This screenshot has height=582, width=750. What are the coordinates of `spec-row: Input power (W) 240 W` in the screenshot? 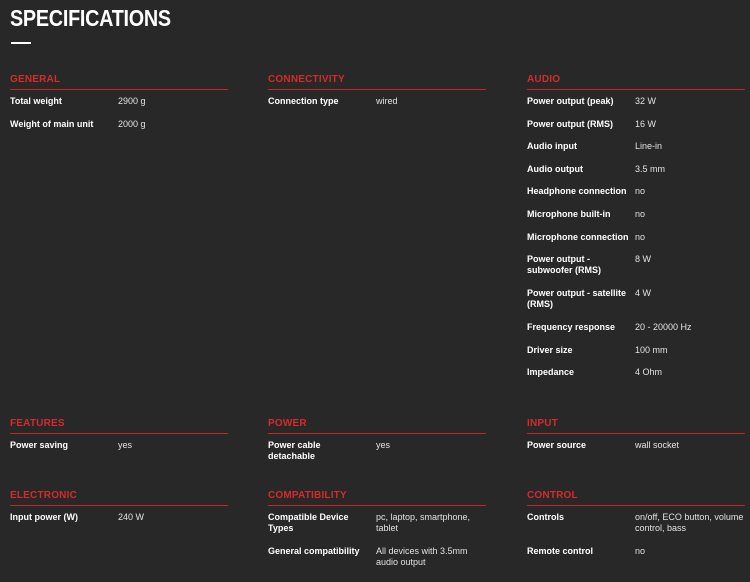 It's located at (119, 523).